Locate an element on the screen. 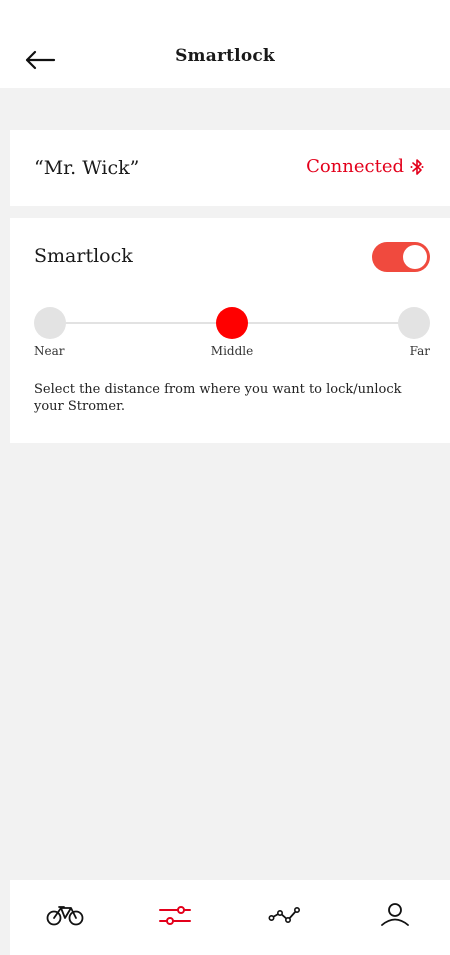  distance-label-near: Near is located at coordinates (49, 351).